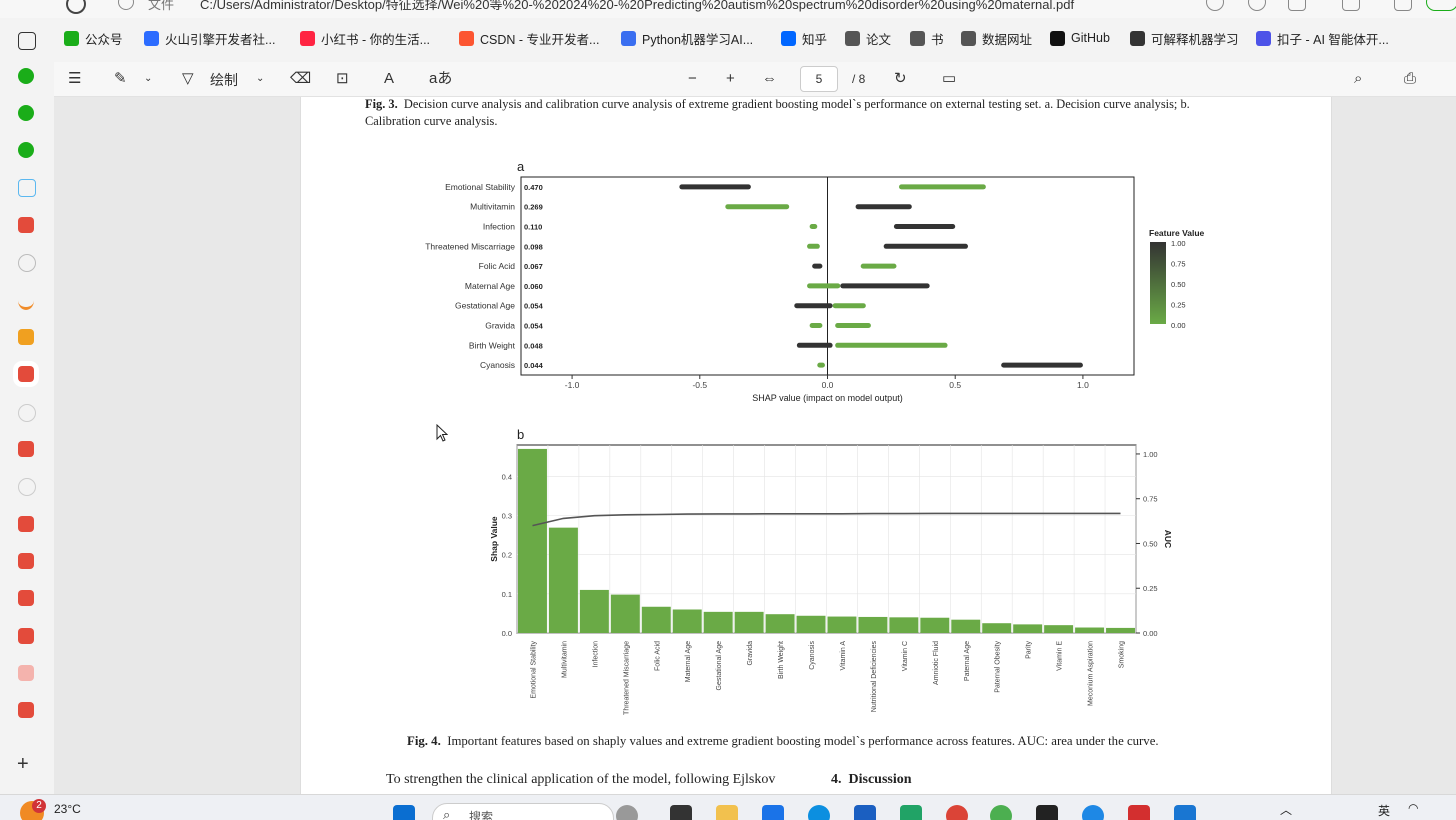  I want to click on contents-icon: ☰, so click(74, 79).